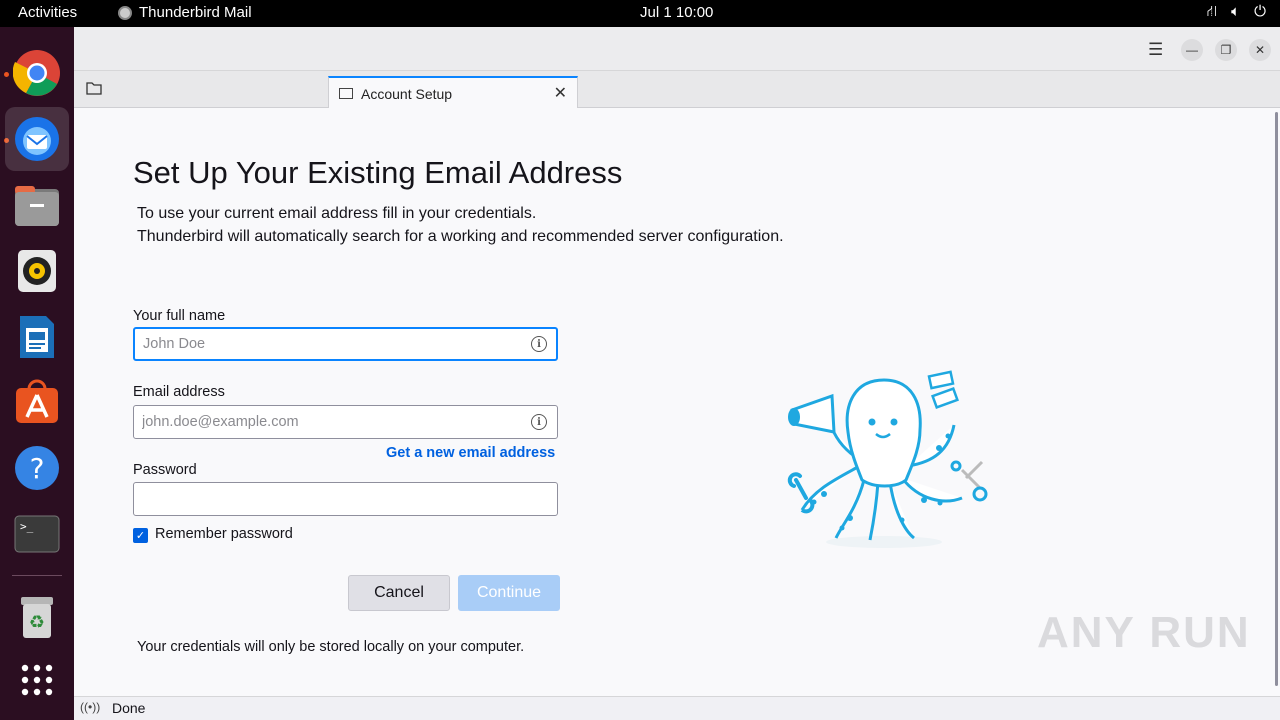  What do you see at coordinates (37, 271) in the screenshot?
I see `rhythmbox-icon` at bounding box center [37, 271].